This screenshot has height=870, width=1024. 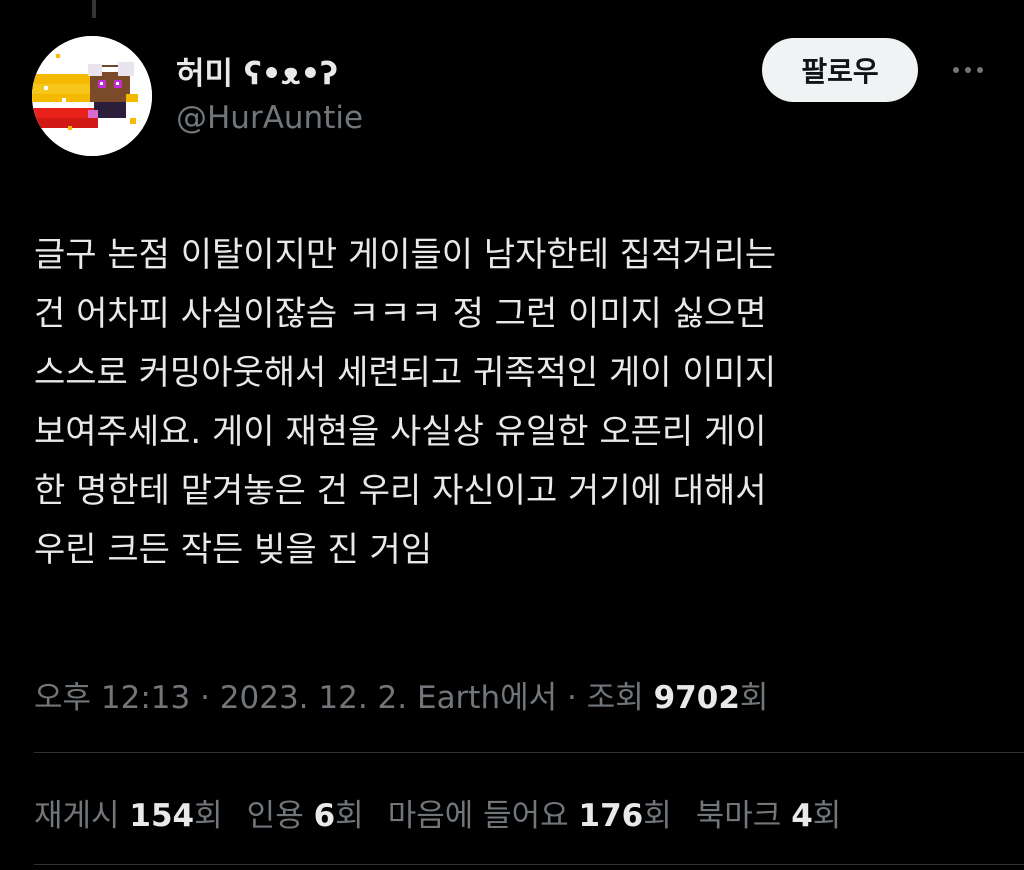 I want to click on pixel-art-avatar-icon, so click(x=92, y=96).